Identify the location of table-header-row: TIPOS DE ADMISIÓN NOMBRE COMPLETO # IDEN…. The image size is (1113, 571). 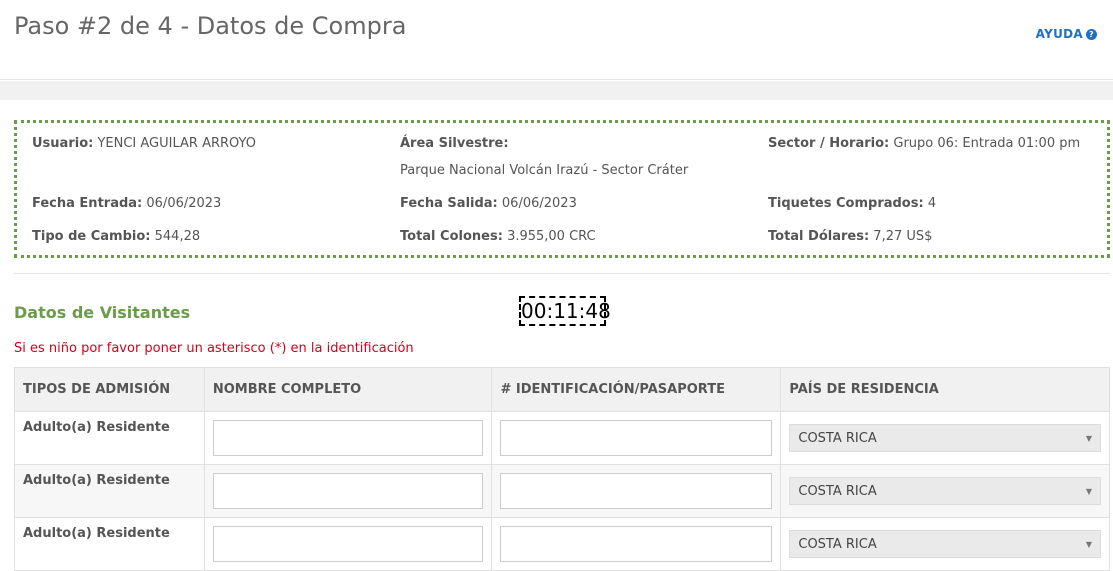
(562, 389).